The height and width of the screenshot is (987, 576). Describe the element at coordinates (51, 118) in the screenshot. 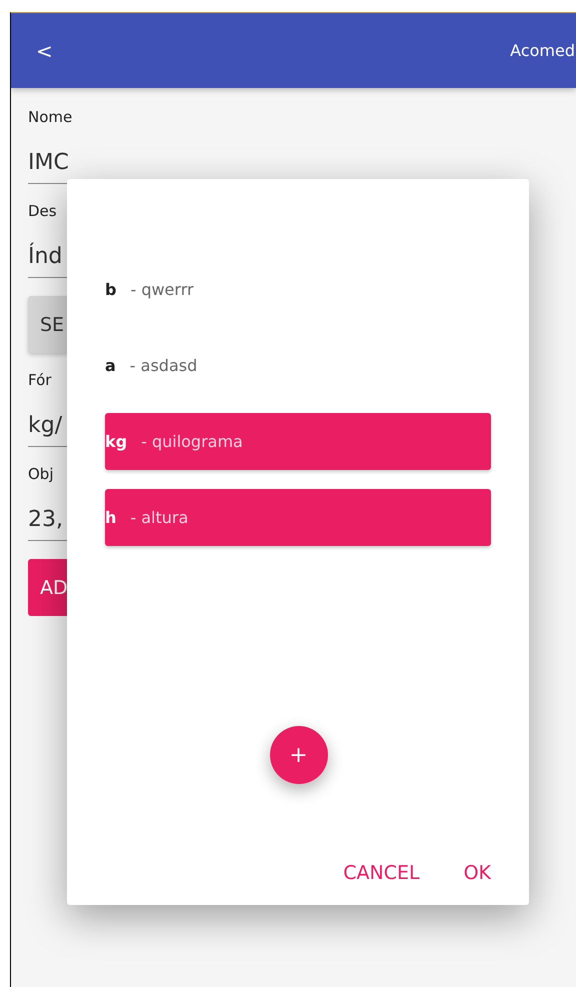

I see `field-label: Nome` at that location.